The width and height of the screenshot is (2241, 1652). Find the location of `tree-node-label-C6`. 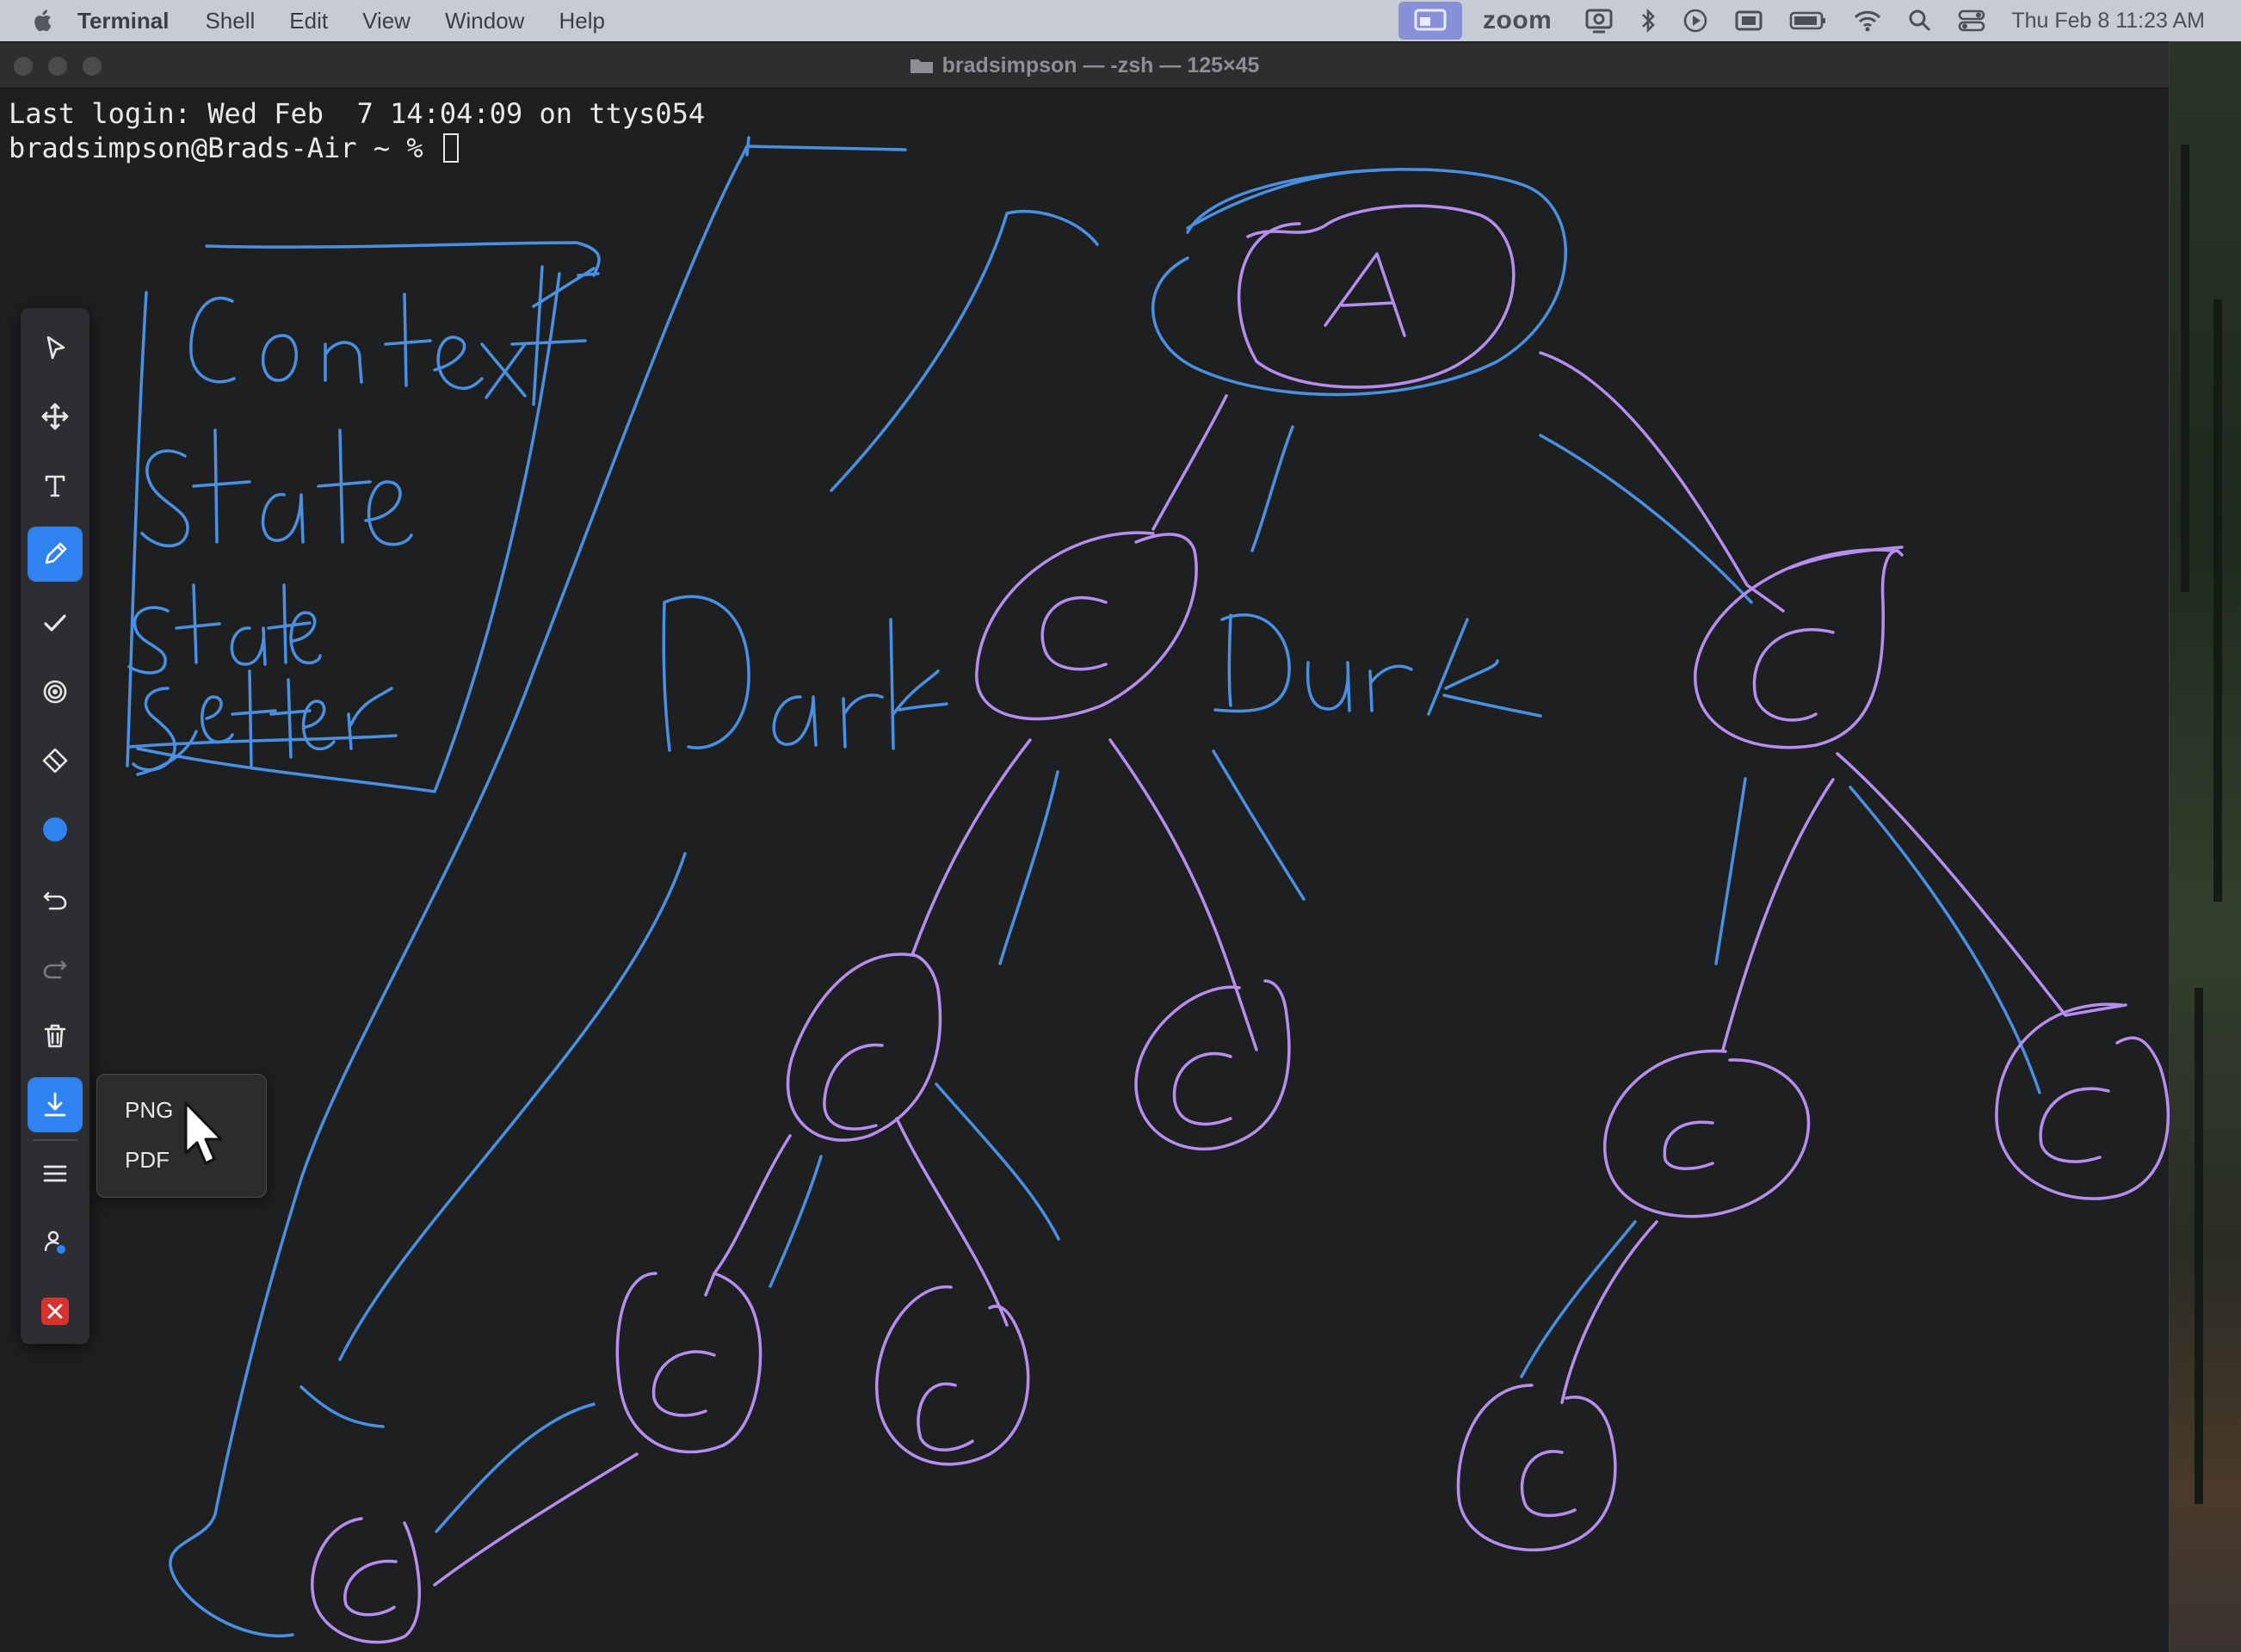

tree-node-label-C6 is located at coordinates (2074, 1125).